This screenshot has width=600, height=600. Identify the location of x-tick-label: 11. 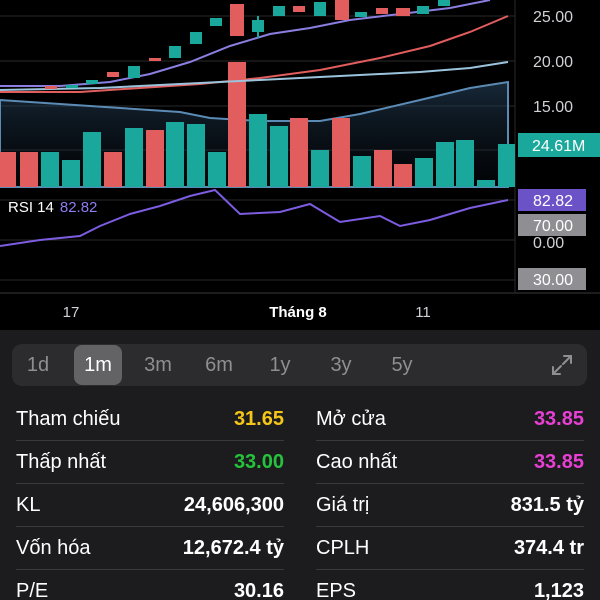
(423, 312).